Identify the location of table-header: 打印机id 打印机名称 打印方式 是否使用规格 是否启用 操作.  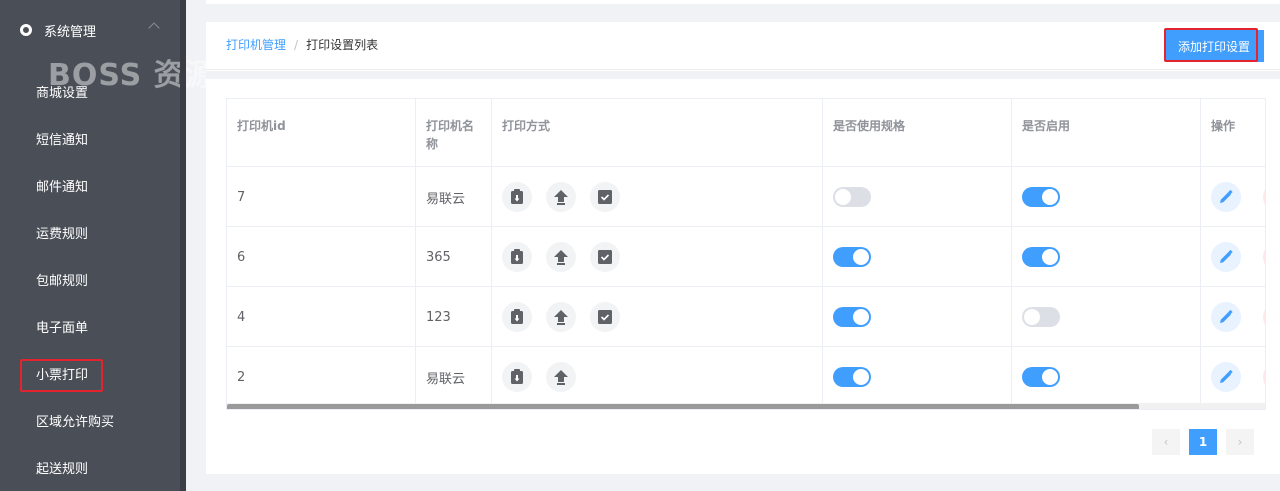
(746, 133).